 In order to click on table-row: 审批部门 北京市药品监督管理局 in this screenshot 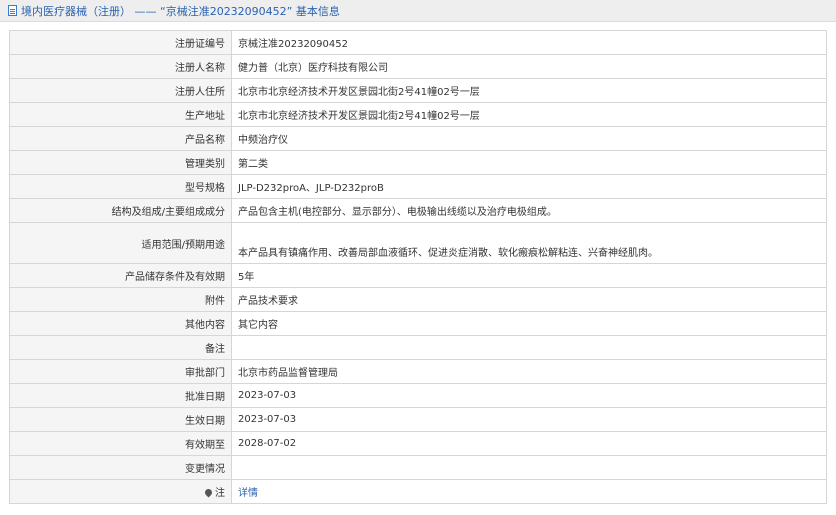, I will do `click(418, 371)`.